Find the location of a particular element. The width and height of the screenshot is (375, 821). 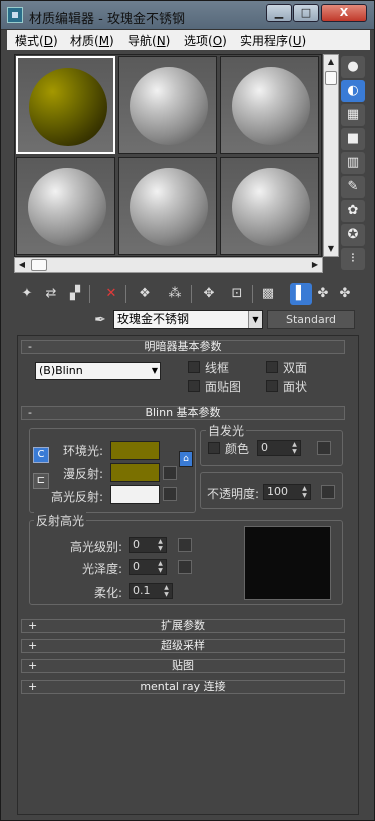

scroll-right-icon: ▶ is located at coordinates (315, 265).